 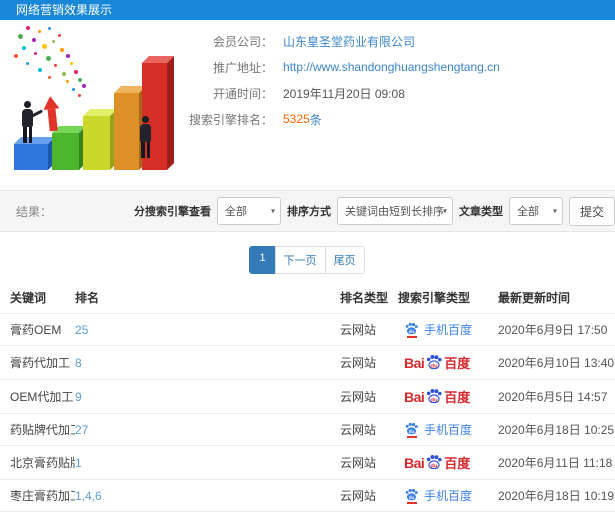 I want to click on sort-select-value: 关键词由短到长排序, so click(x=394, y=212).